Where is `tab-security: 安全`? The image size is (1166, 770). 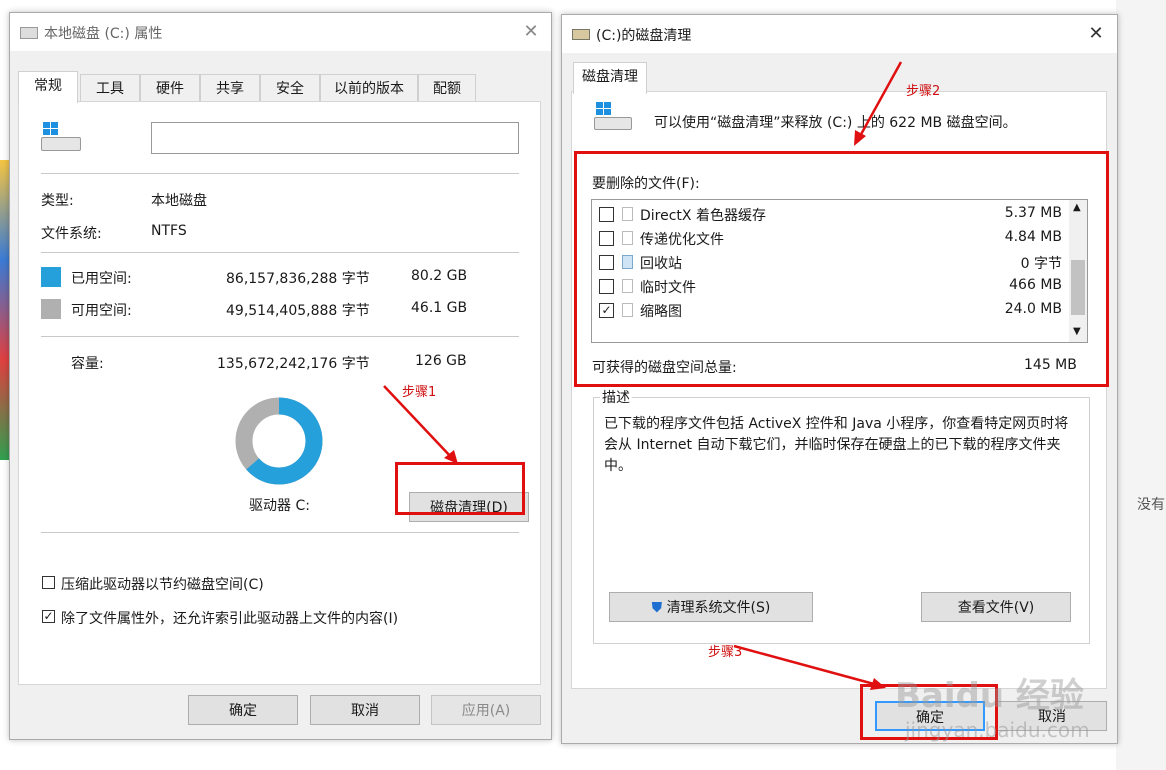 tab-security: 安全 is located at coordinates (290, 88).